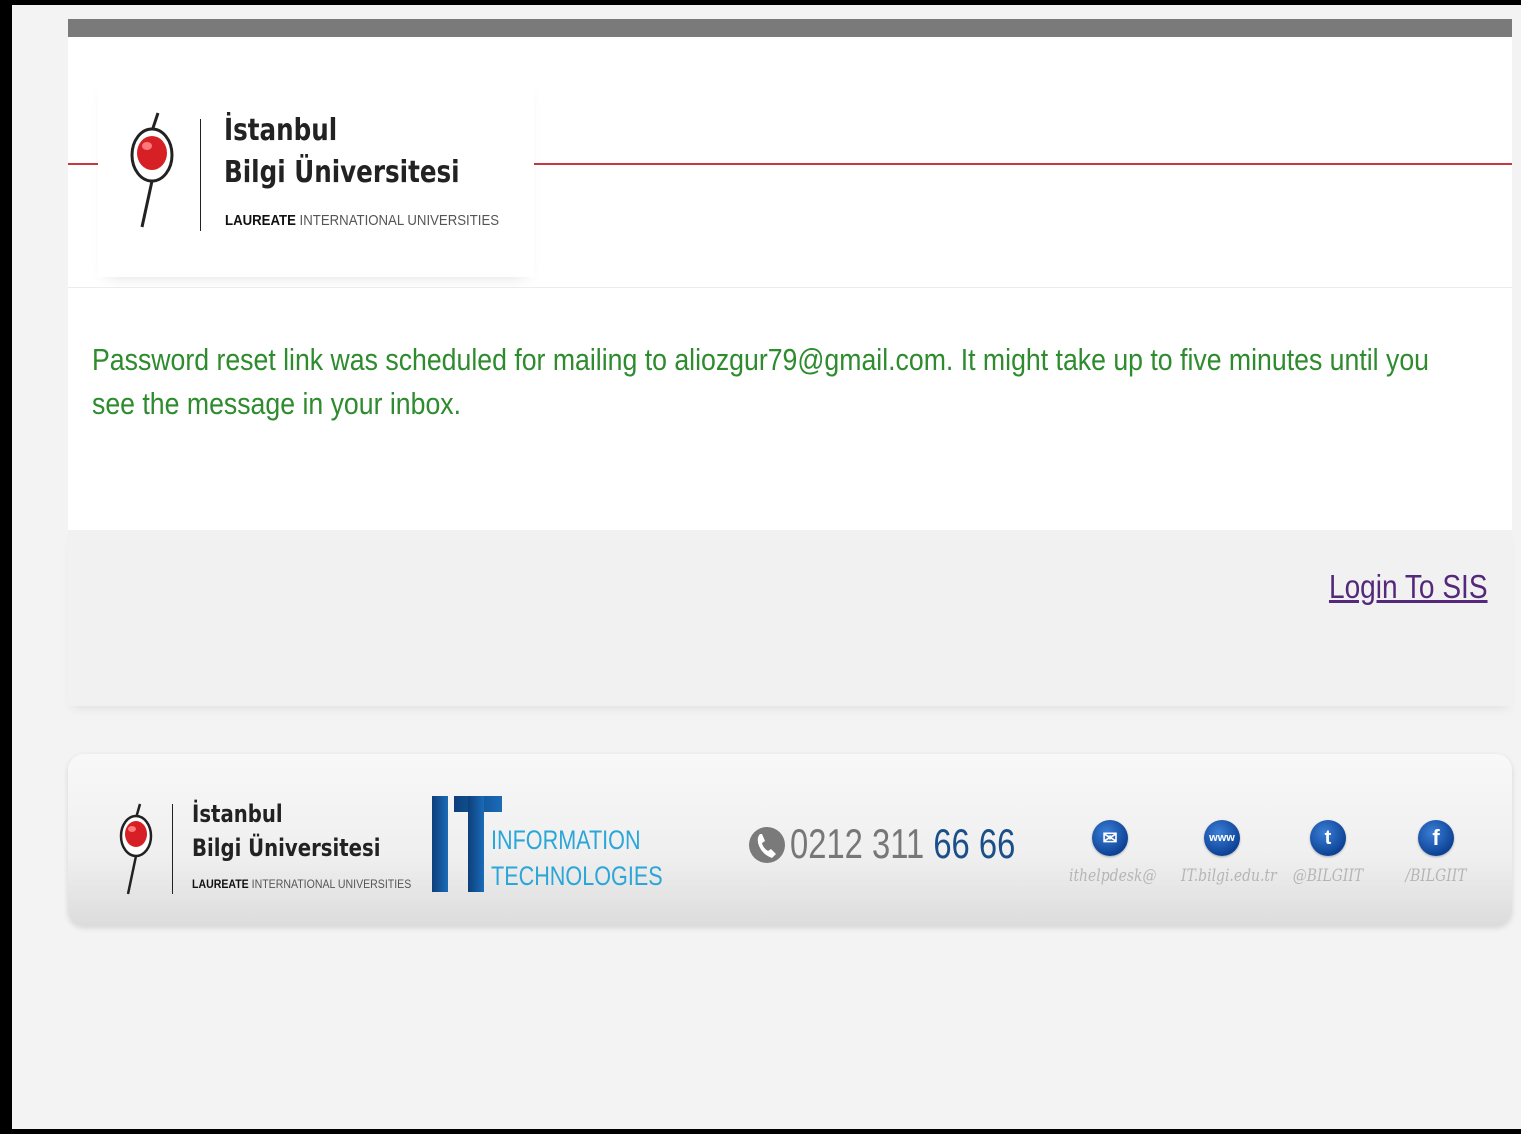 Image resolution: width=1521 pixels, height=1134 pixels. Describe the element at coordinates (84, 164) in the screenshot. I see `header-red-line-left` at that location.